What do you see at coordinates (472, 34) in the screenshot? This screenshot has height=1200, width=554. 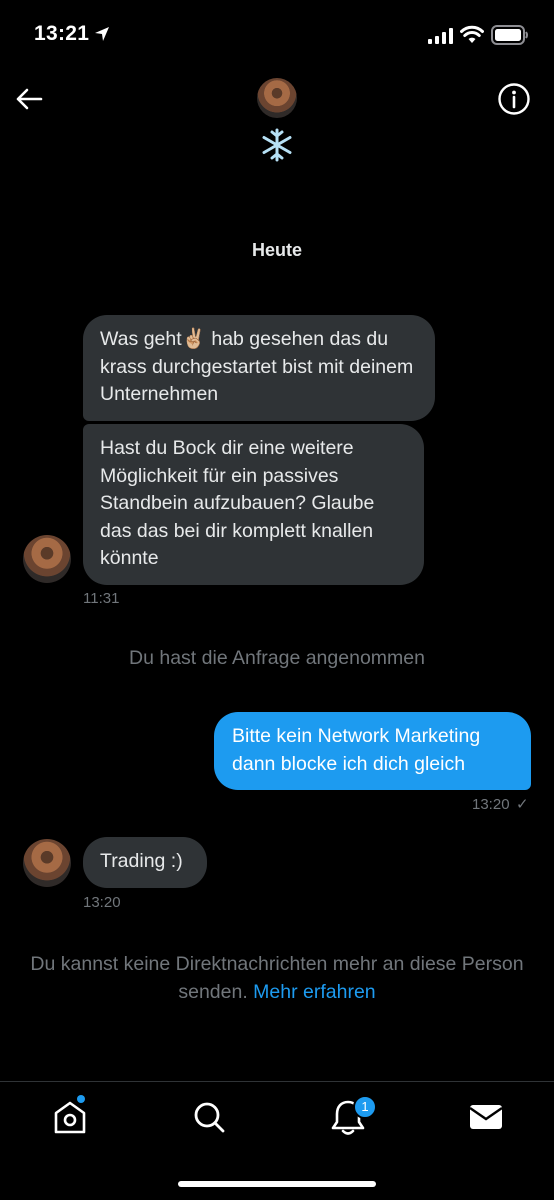 I see `wifi-icon` at bounding box center [472, 34].